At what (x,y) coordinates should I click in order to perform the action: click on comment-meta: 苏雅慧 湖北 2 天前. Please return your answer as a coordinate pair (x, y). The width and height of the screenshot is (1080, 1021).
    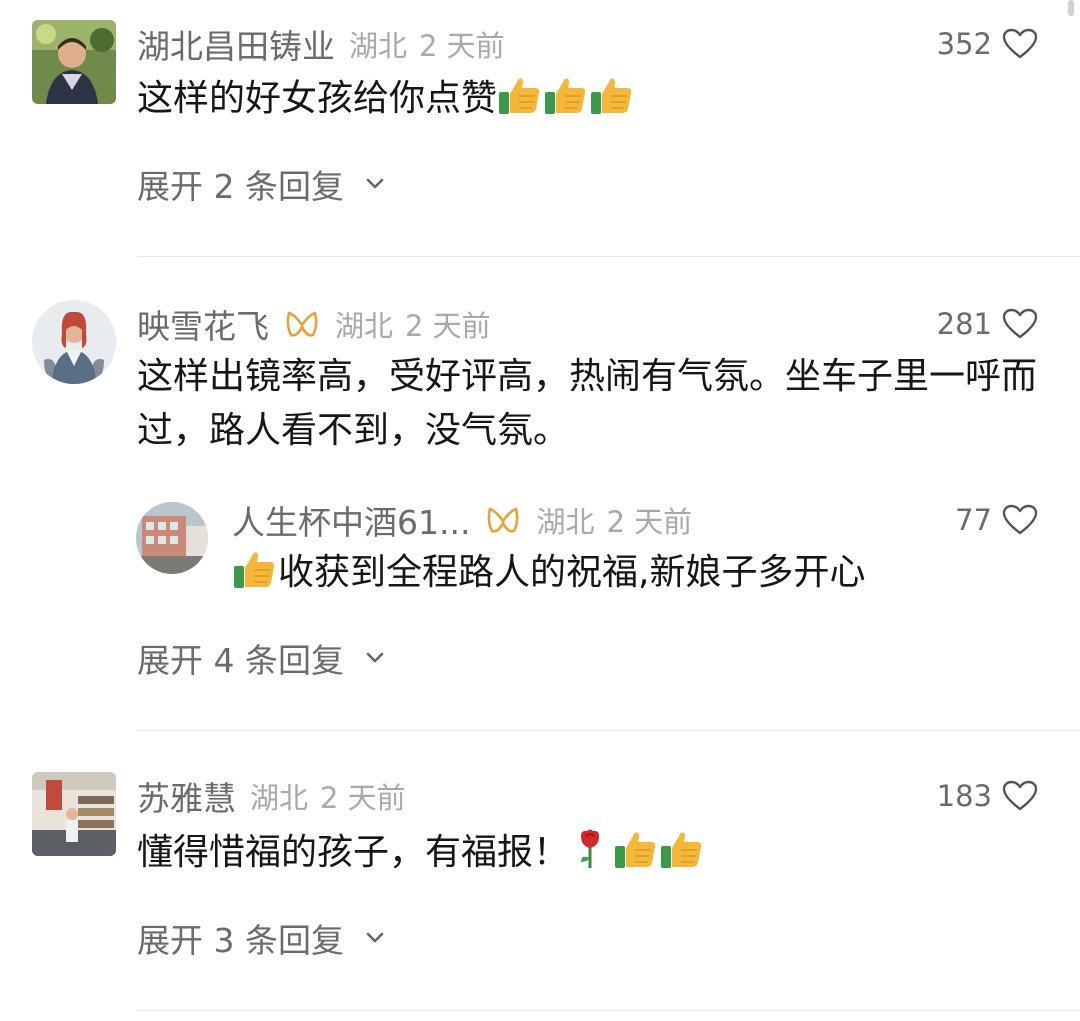
    Looking at the image, I should click on (271, 796).